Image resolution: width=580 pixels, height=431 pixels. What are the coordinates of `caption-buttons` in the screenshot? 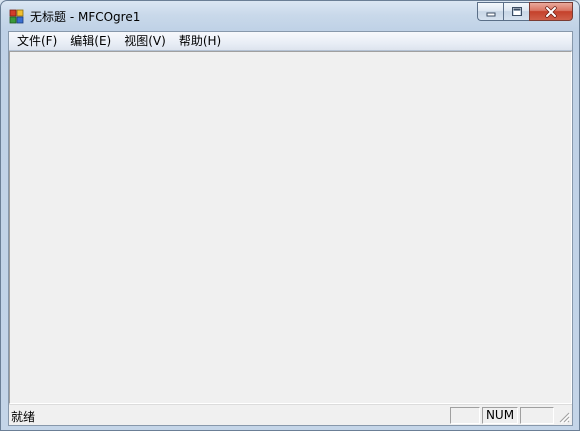 It's located at (525, 11).